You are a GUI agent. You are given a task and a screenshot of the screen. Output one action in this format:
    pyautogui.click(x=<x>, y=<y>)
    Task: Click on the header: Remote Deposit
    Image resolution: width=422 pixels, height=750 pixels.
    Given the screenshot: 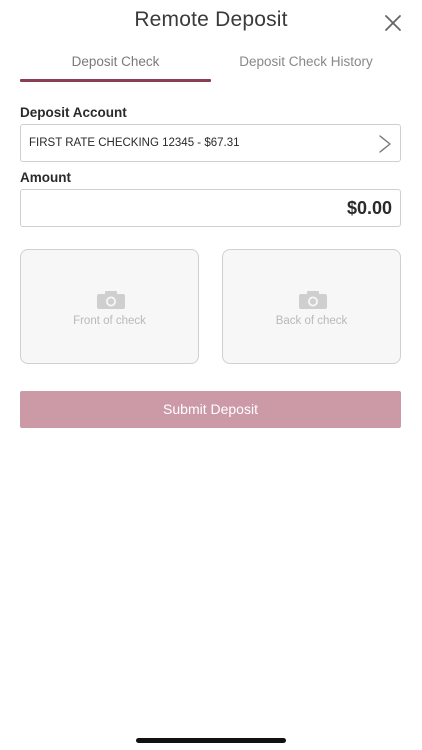 What is the action you would take?
    pyautogui.click(x=211, y=24)
    